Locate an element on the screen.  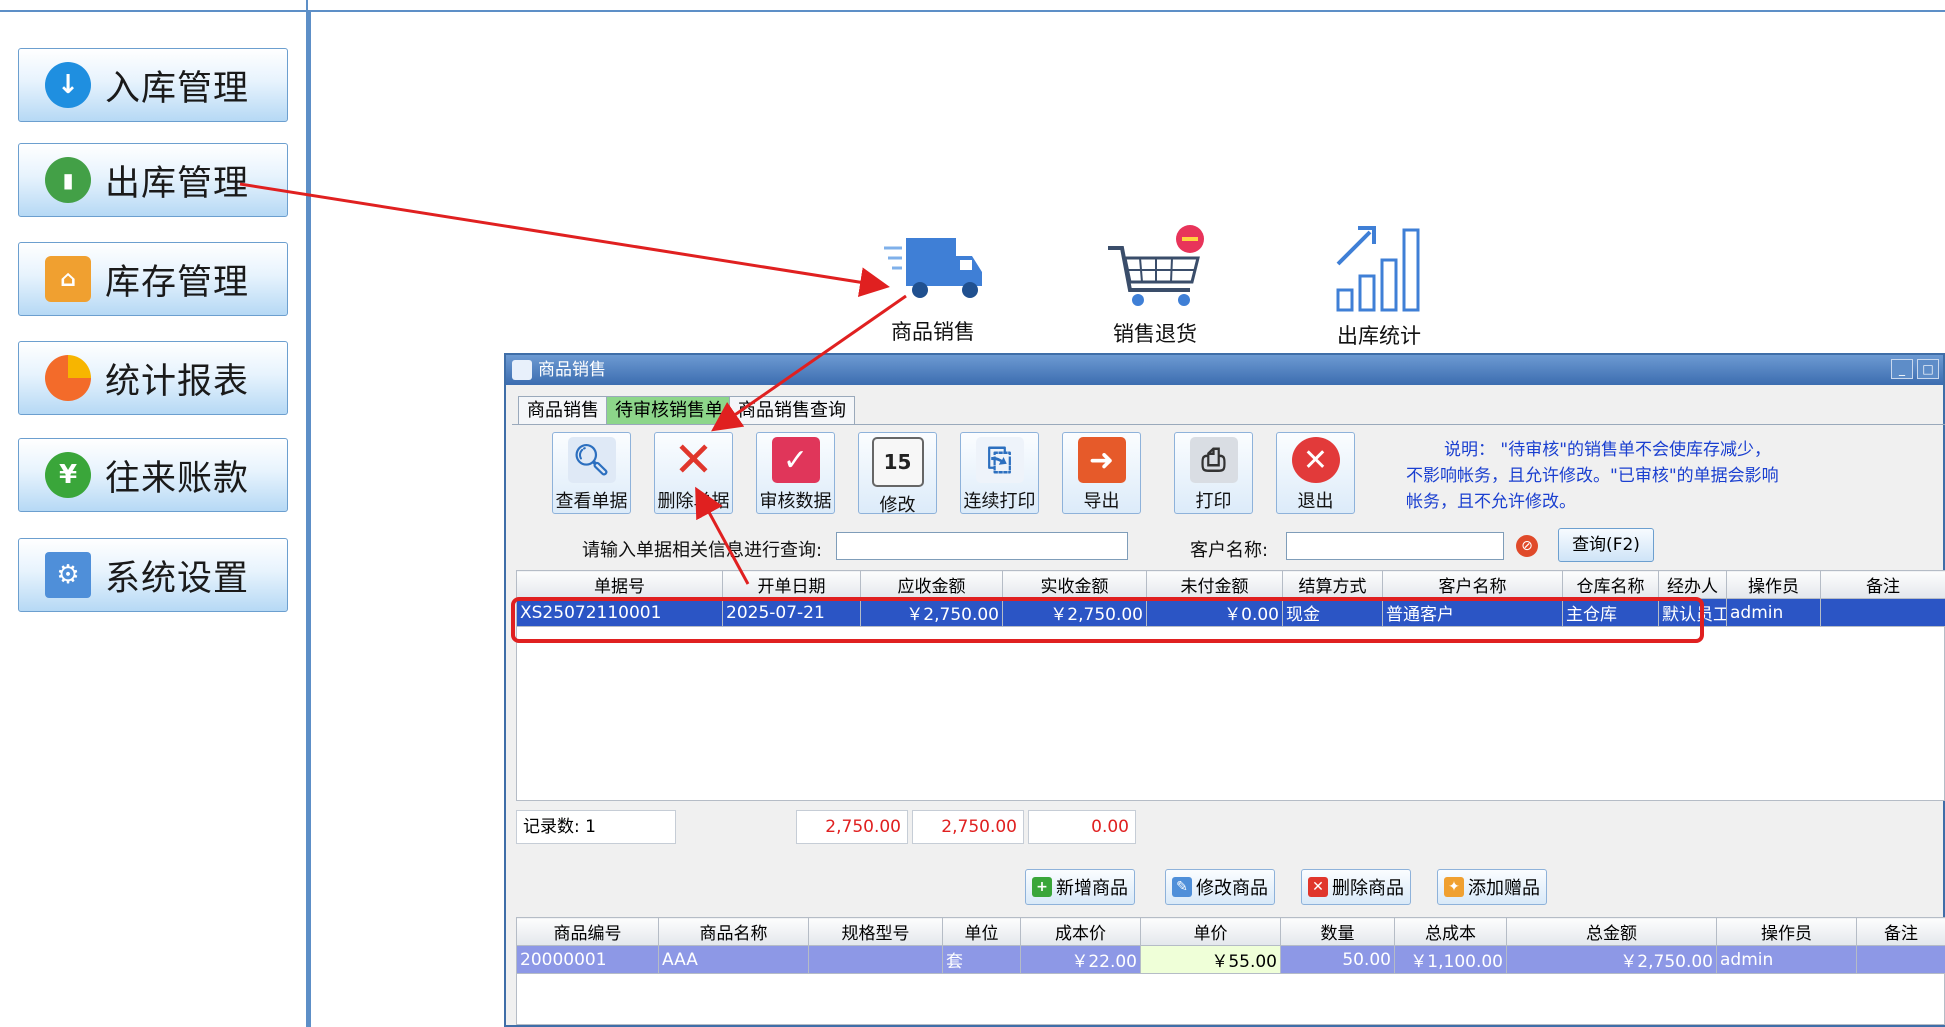
column-header: 商品名称 is located at coordinates (733, 931).